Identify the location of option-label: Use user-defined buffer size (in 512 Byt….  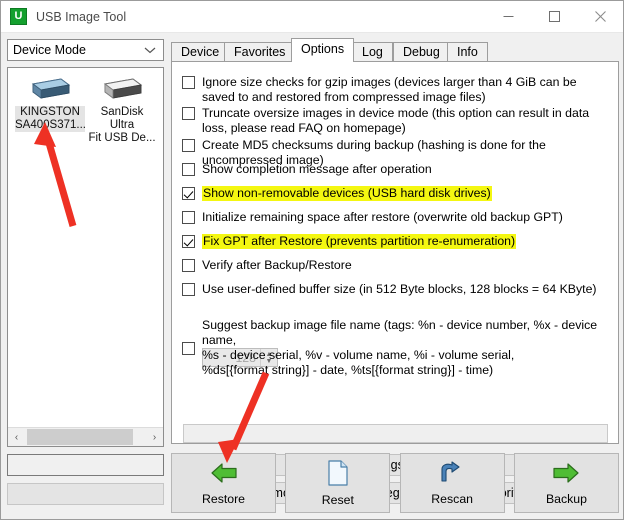
(399, 289).